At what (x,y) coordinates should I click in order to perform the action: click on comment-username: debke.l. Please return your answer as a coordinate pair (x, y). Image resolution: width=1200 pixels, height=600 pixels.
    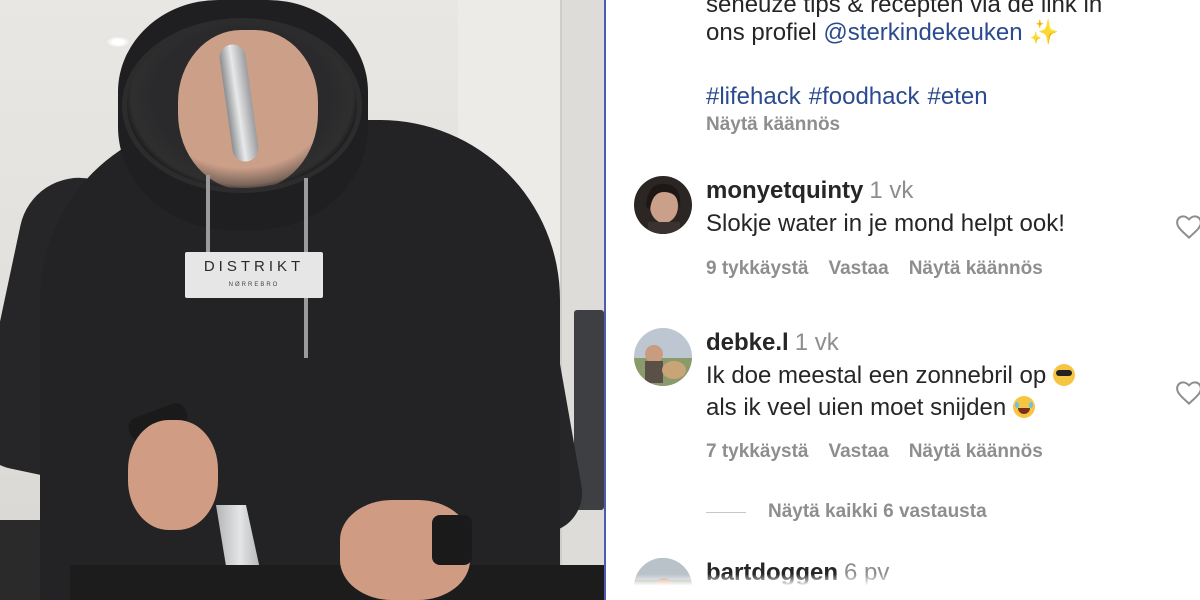
    Looking at the image, I should click on (747, 342).